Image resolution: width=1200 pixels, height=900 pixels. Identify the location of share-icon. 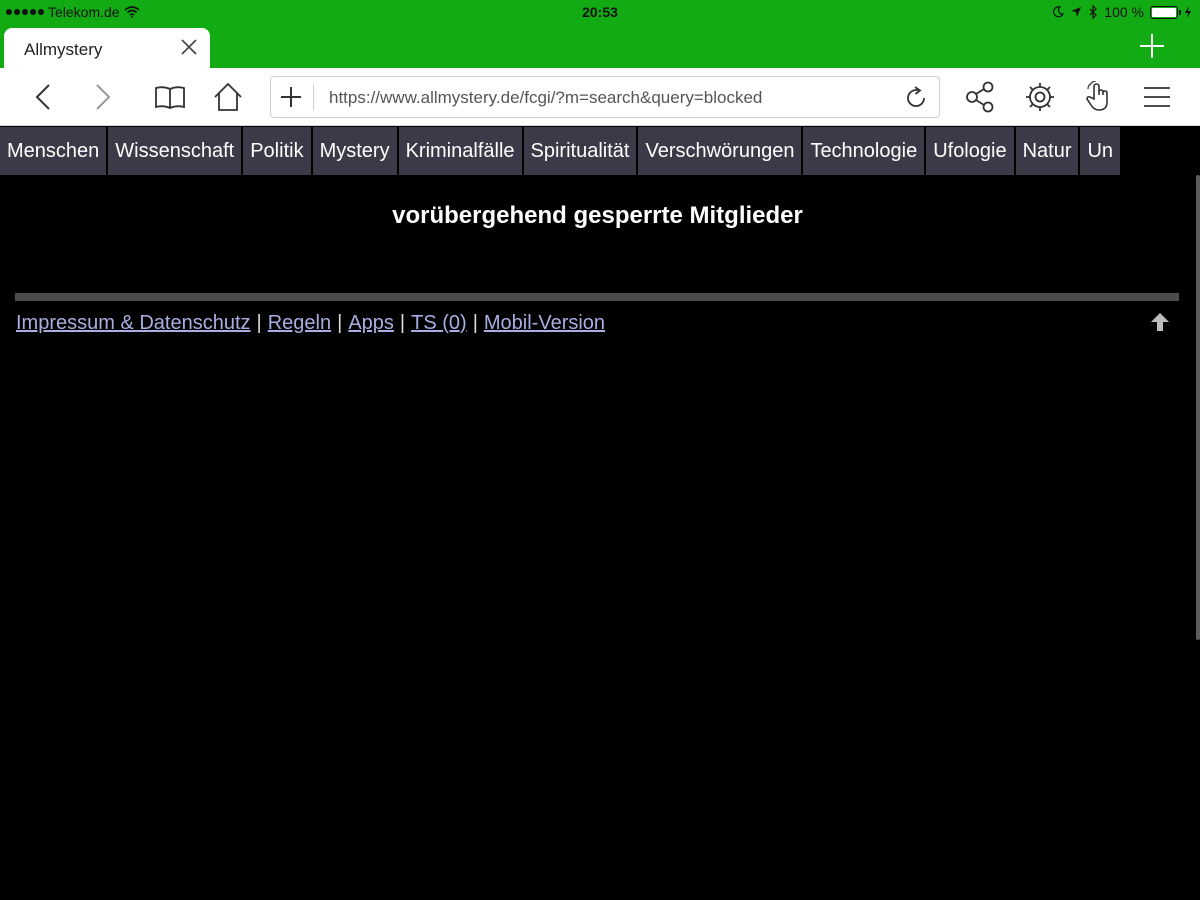
(980, 97).